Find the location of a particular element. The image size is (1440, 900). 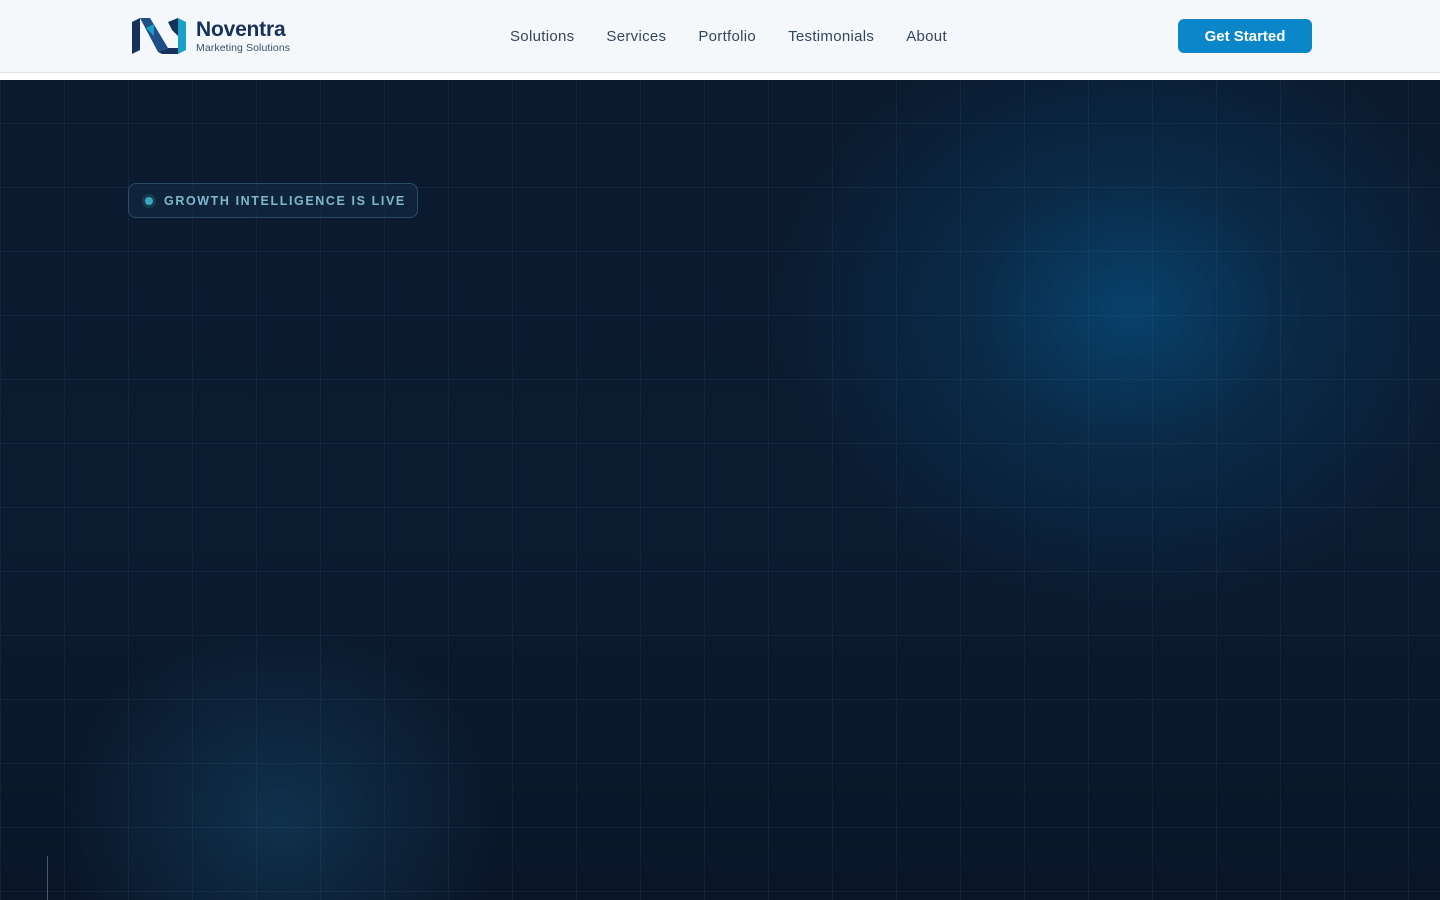

nav-link-portfolio: Portfolio is located at coordinates (727, 36).